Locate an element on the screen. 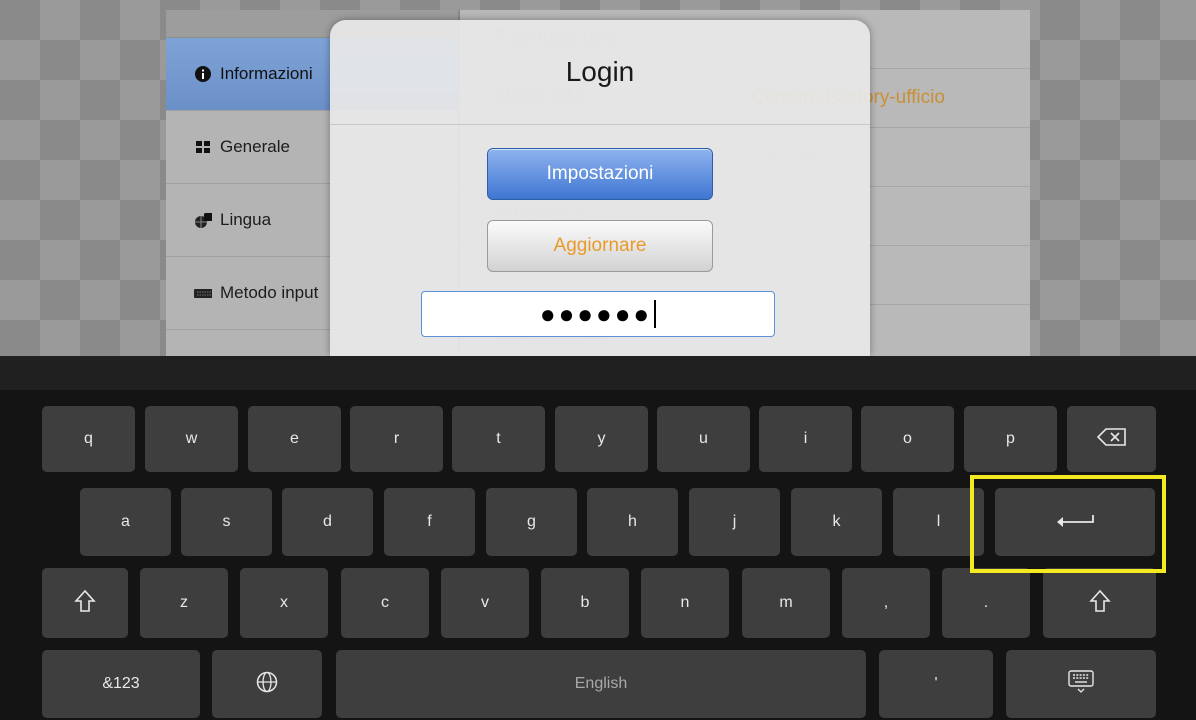 The height and width of the screenshot is (720, 1196). key-e: e is located at coordinates (294, 439).